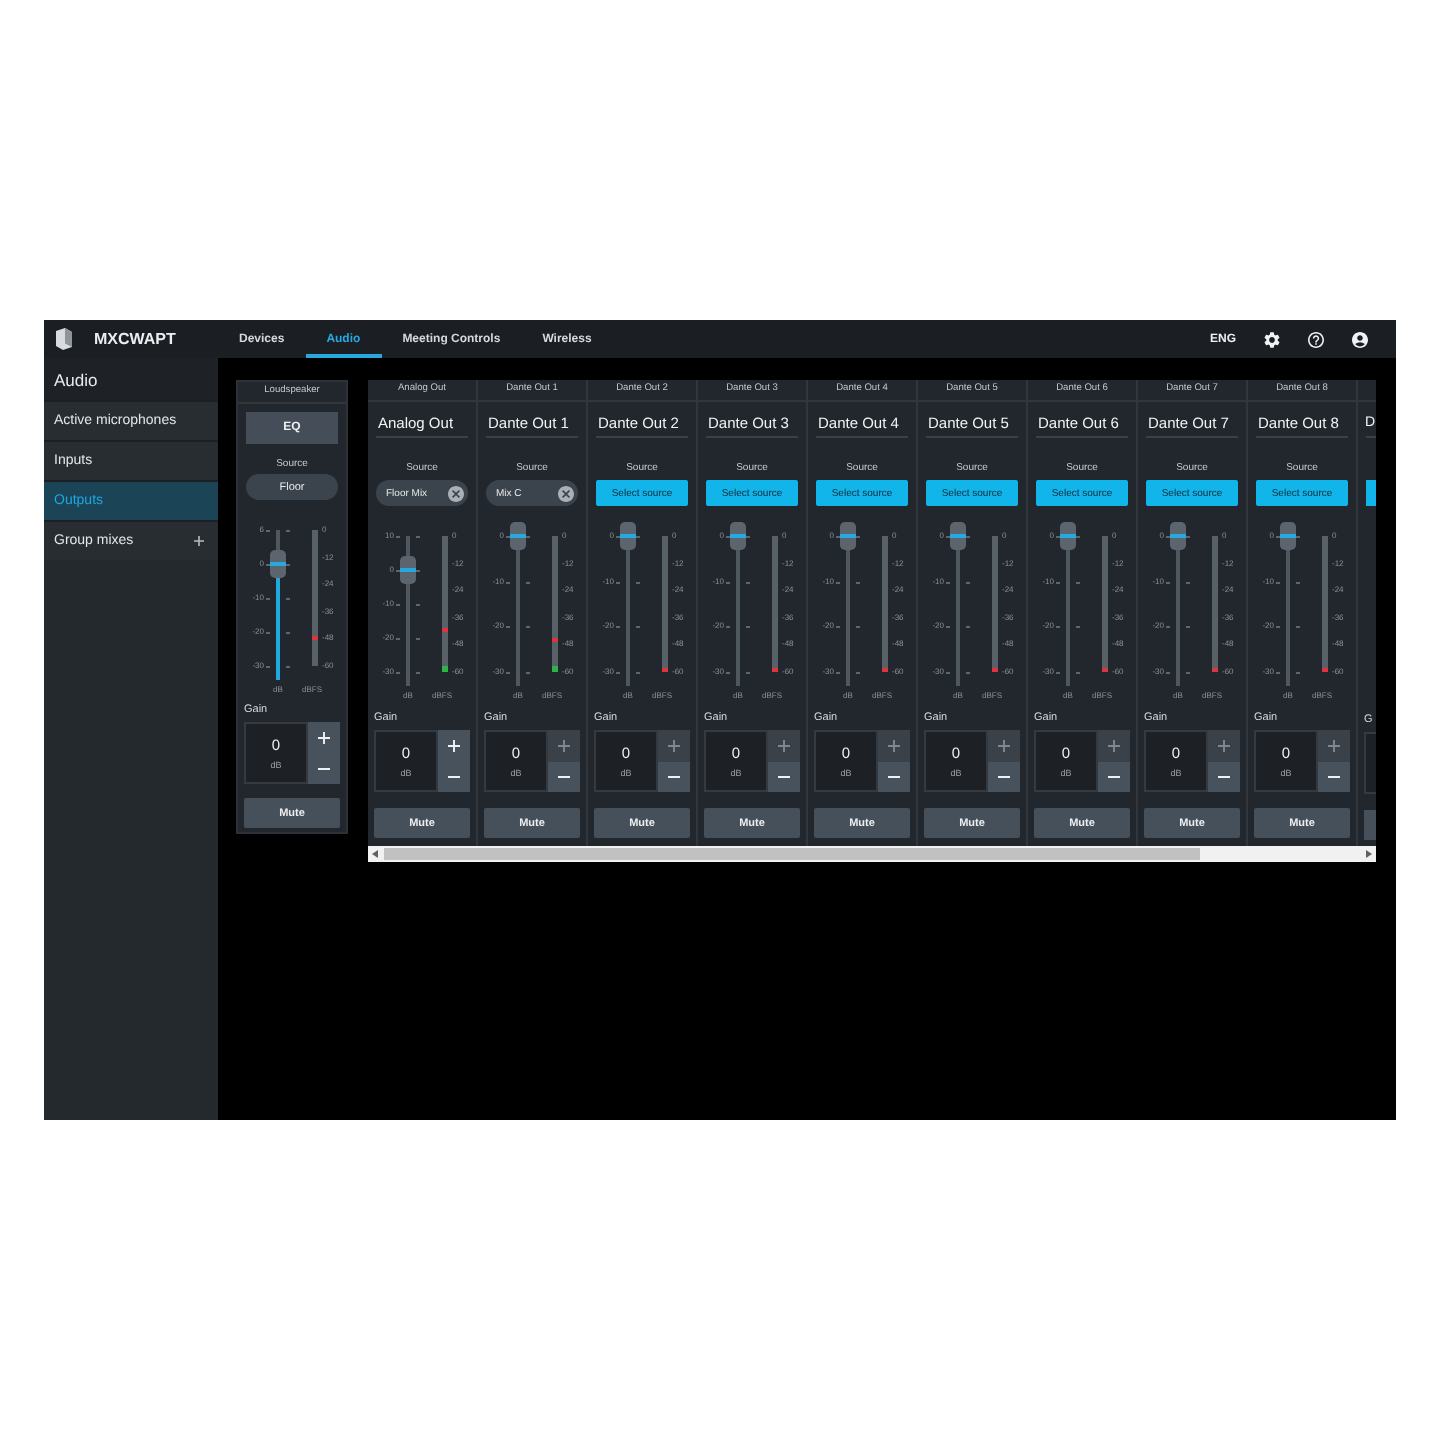 This screenshot has height=1440, width=1440. I want to click on sidebar-title: Audio, so click(131, 379).